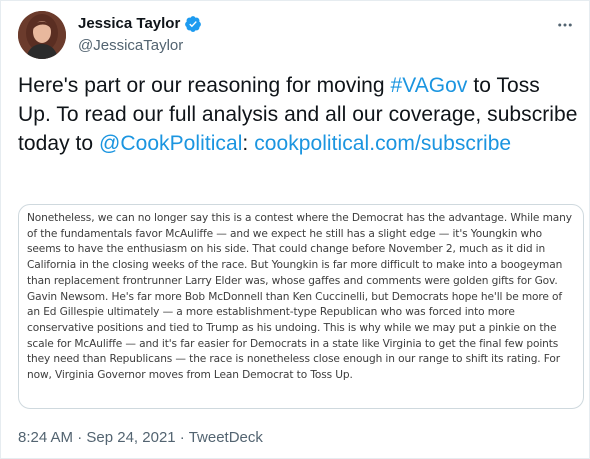 The width and height of the screenshot is (590, 459). I want to click on more-options-button, so click(565, 25).